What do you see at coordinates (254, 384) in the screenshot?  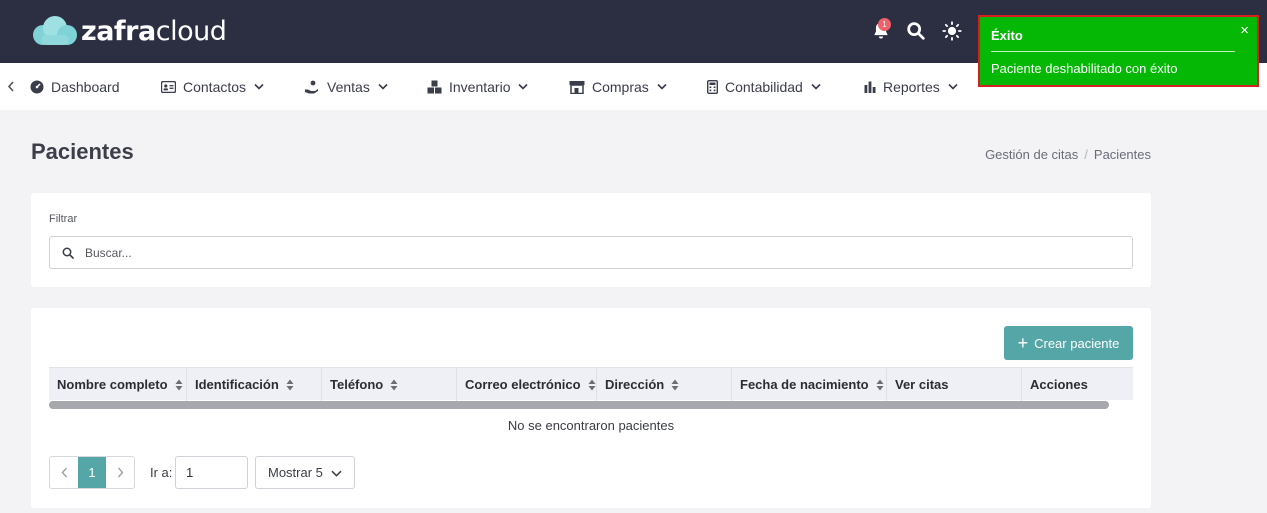 I see `column-header-identificacion: Identificación` at bounding box center [254, 384].